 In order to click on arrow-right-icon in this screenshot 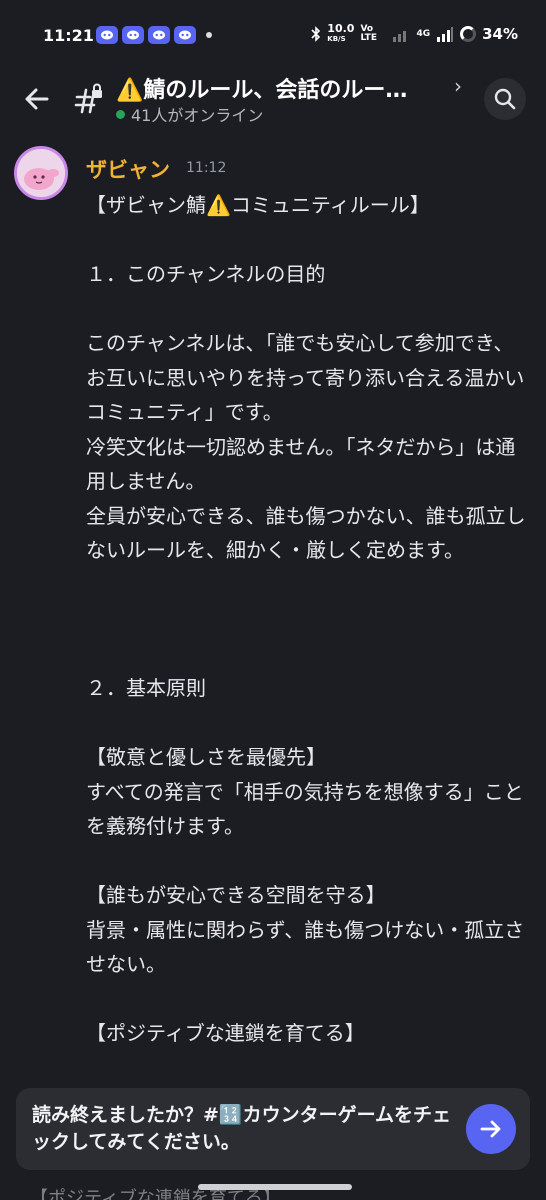, I will do `click(490, 1129)`.